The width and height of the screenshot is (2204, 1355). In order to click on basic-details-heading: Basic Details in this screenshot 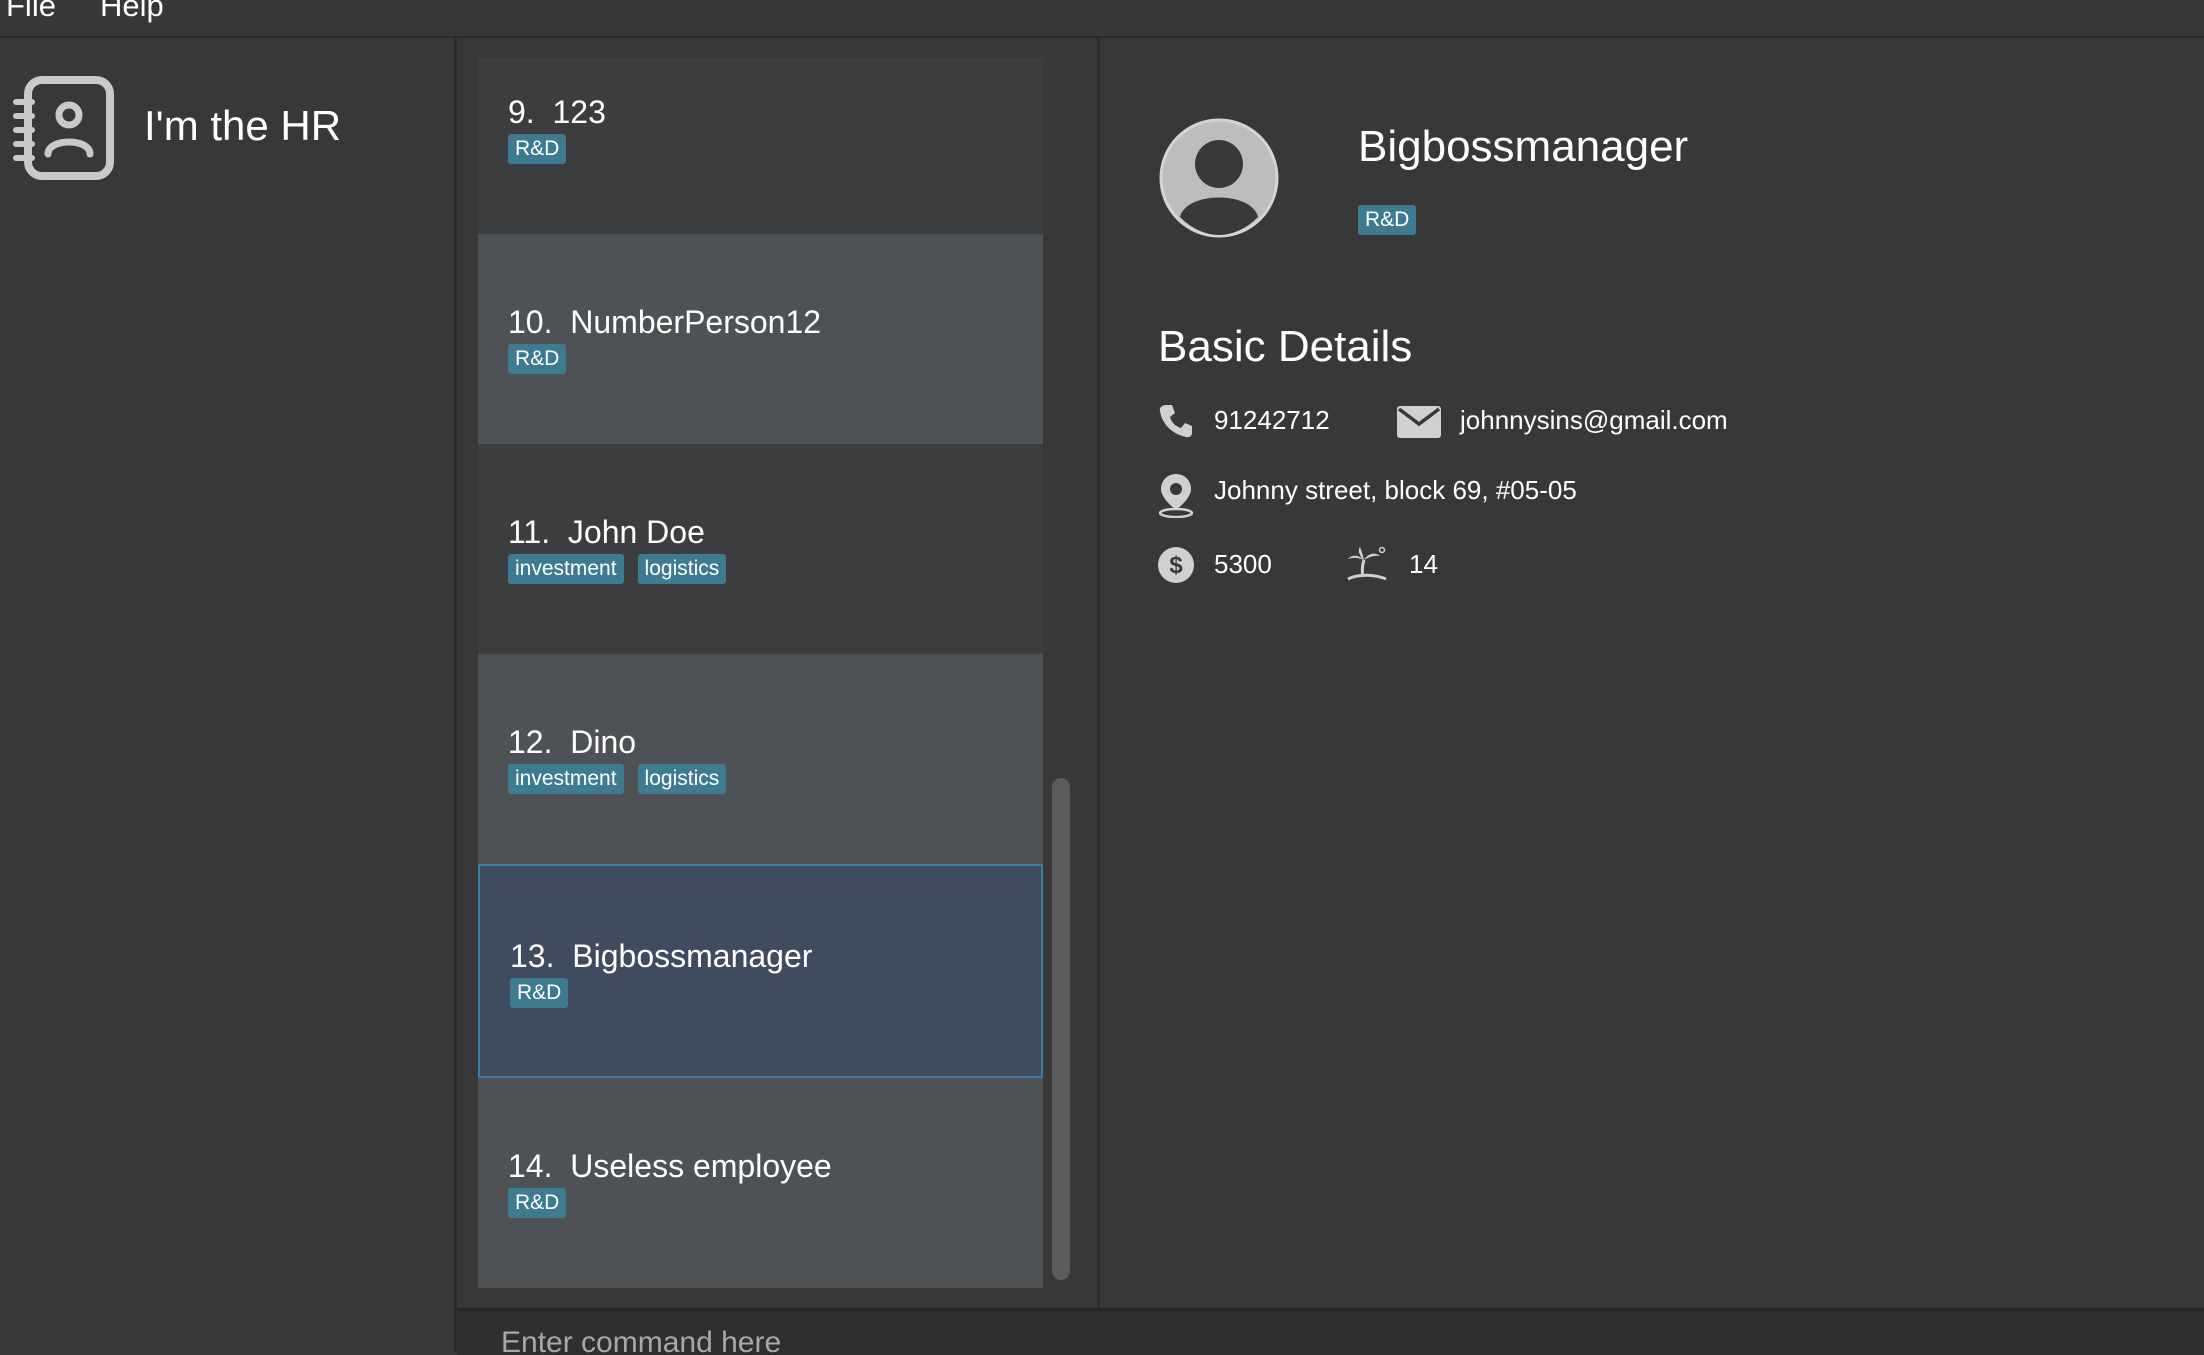, I will do `click(1285, 346)`.